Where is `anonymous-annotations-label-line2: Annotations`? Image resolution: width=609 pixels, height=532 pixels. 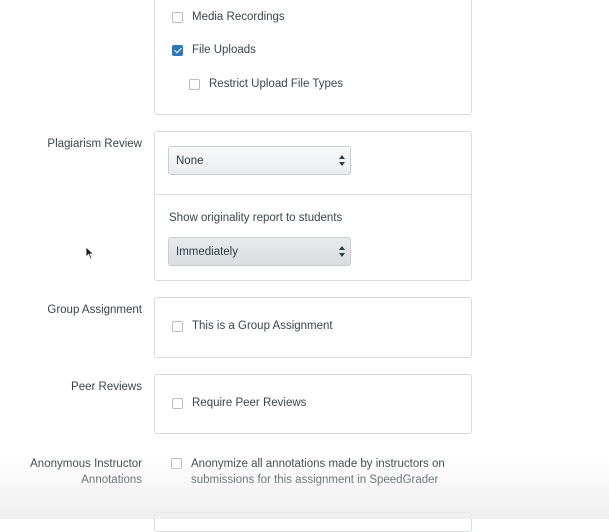
anonymous-annotations-label-line2: Annotations is located at coordinates (111, 480).